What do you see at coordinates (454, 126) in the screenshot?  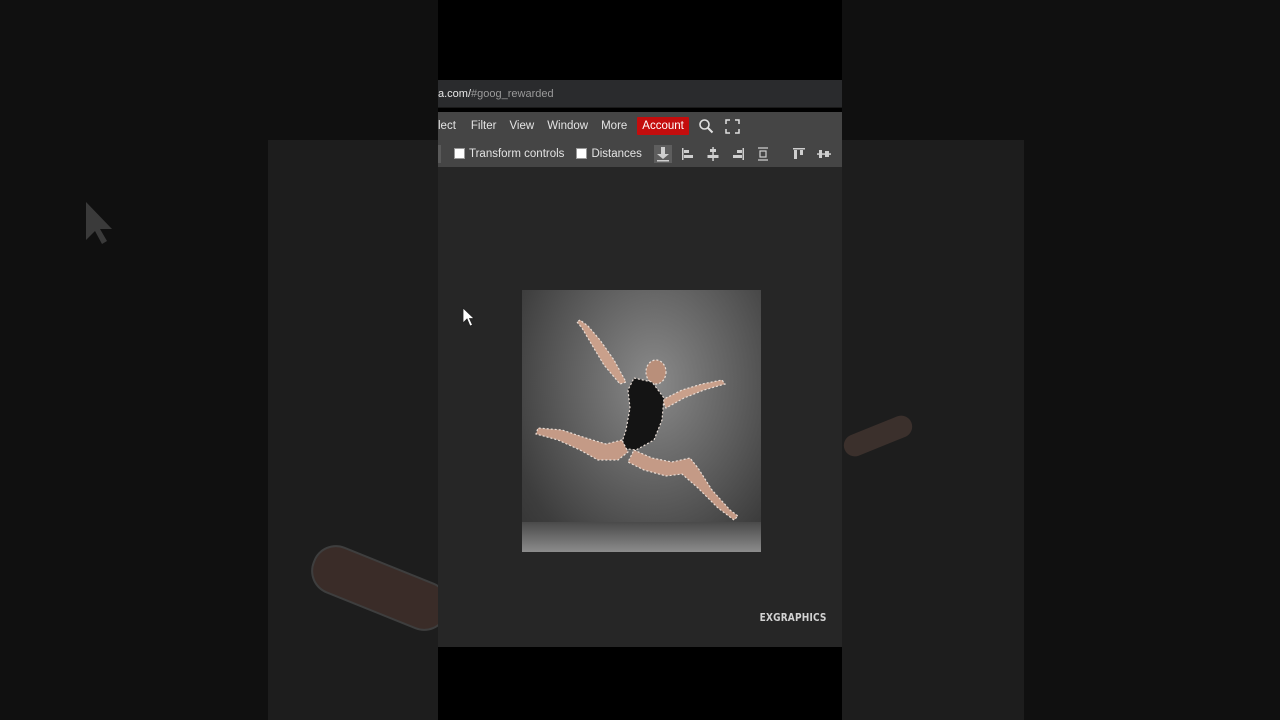 I see `menu-select: lect` at bounding box center [454, 126].